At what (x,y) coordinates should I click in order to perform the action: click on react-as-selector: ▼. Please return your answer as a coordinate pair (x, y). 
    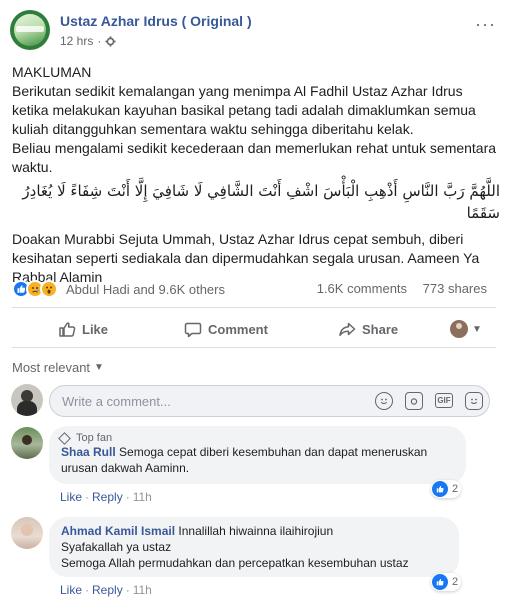
    Looking at the image, I should click on (466, 329).